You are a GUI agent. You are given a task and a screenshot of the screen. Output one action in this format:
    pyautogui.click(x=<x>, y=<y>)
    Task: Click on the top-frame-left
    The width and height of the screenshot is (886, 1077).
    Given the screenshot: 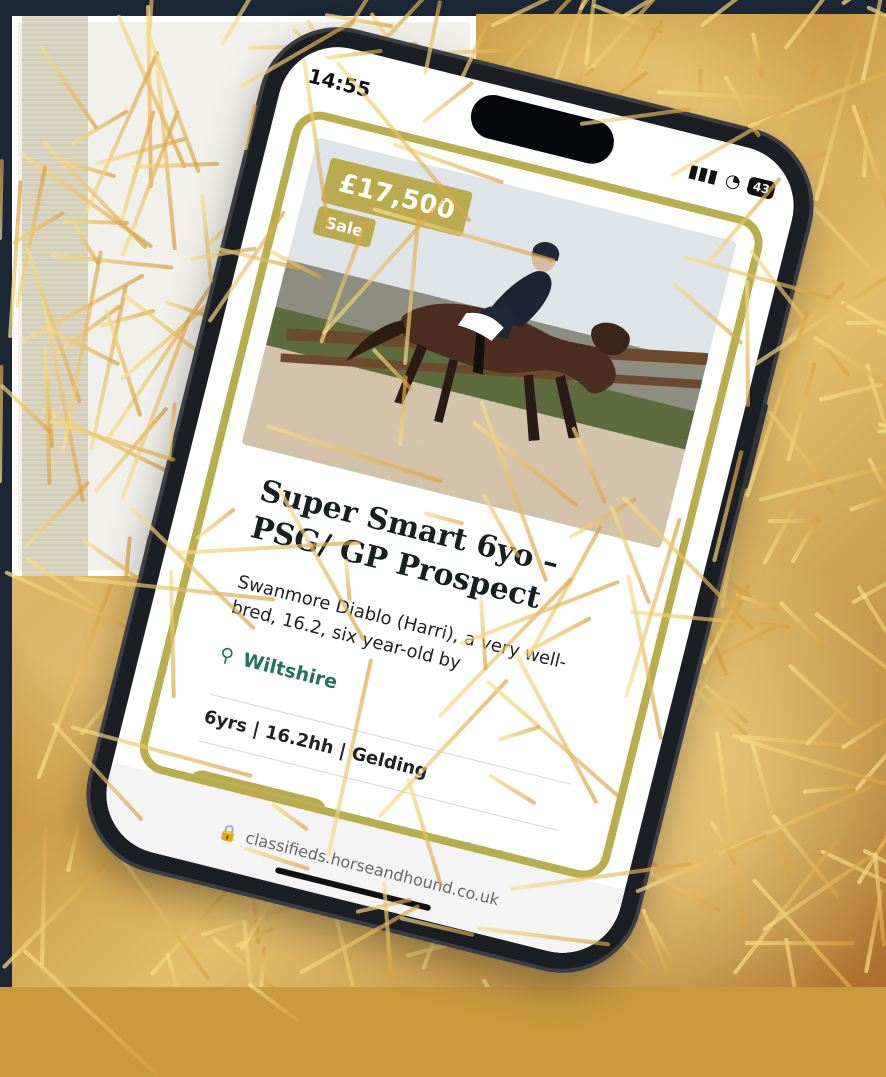 What is the action you would take?
    pyautogui.click(x=238, y=8)
    